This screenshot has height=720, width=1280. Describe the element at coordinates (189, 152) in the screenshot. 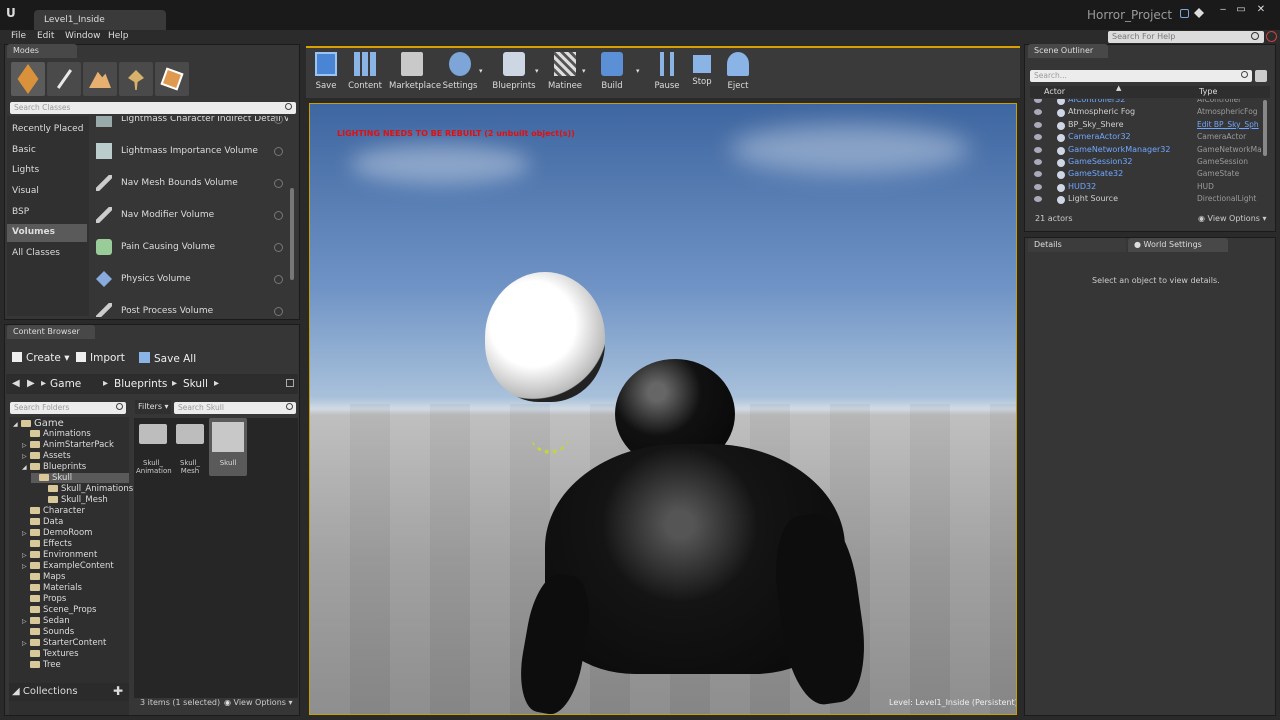

I see `list-item: Lightmass Importance Volume` at that location.